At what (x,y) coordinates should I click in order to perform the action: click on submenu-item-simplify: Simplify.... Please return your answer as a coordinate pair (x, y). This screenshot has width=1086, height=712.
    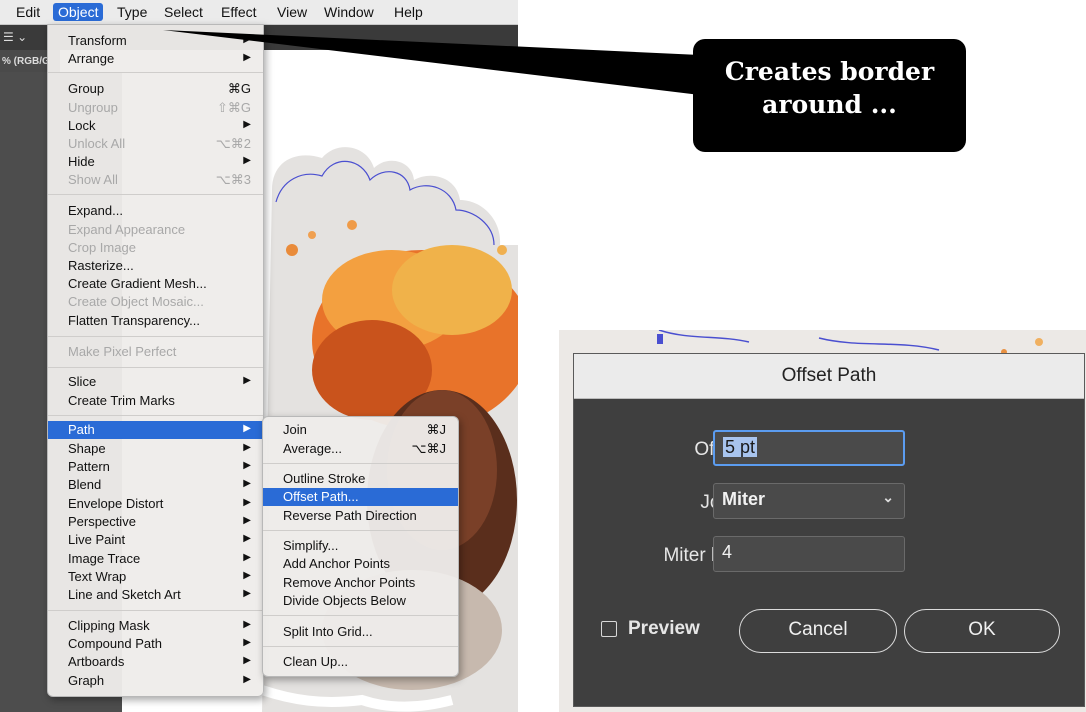
    Looking at the image, I should click on (360, 546).